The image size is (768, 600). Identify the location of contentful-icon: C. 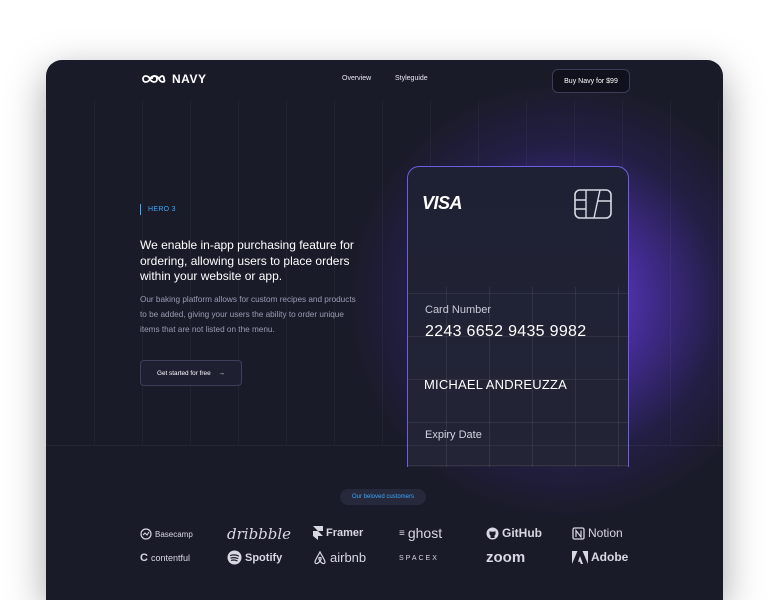
(144, 558).